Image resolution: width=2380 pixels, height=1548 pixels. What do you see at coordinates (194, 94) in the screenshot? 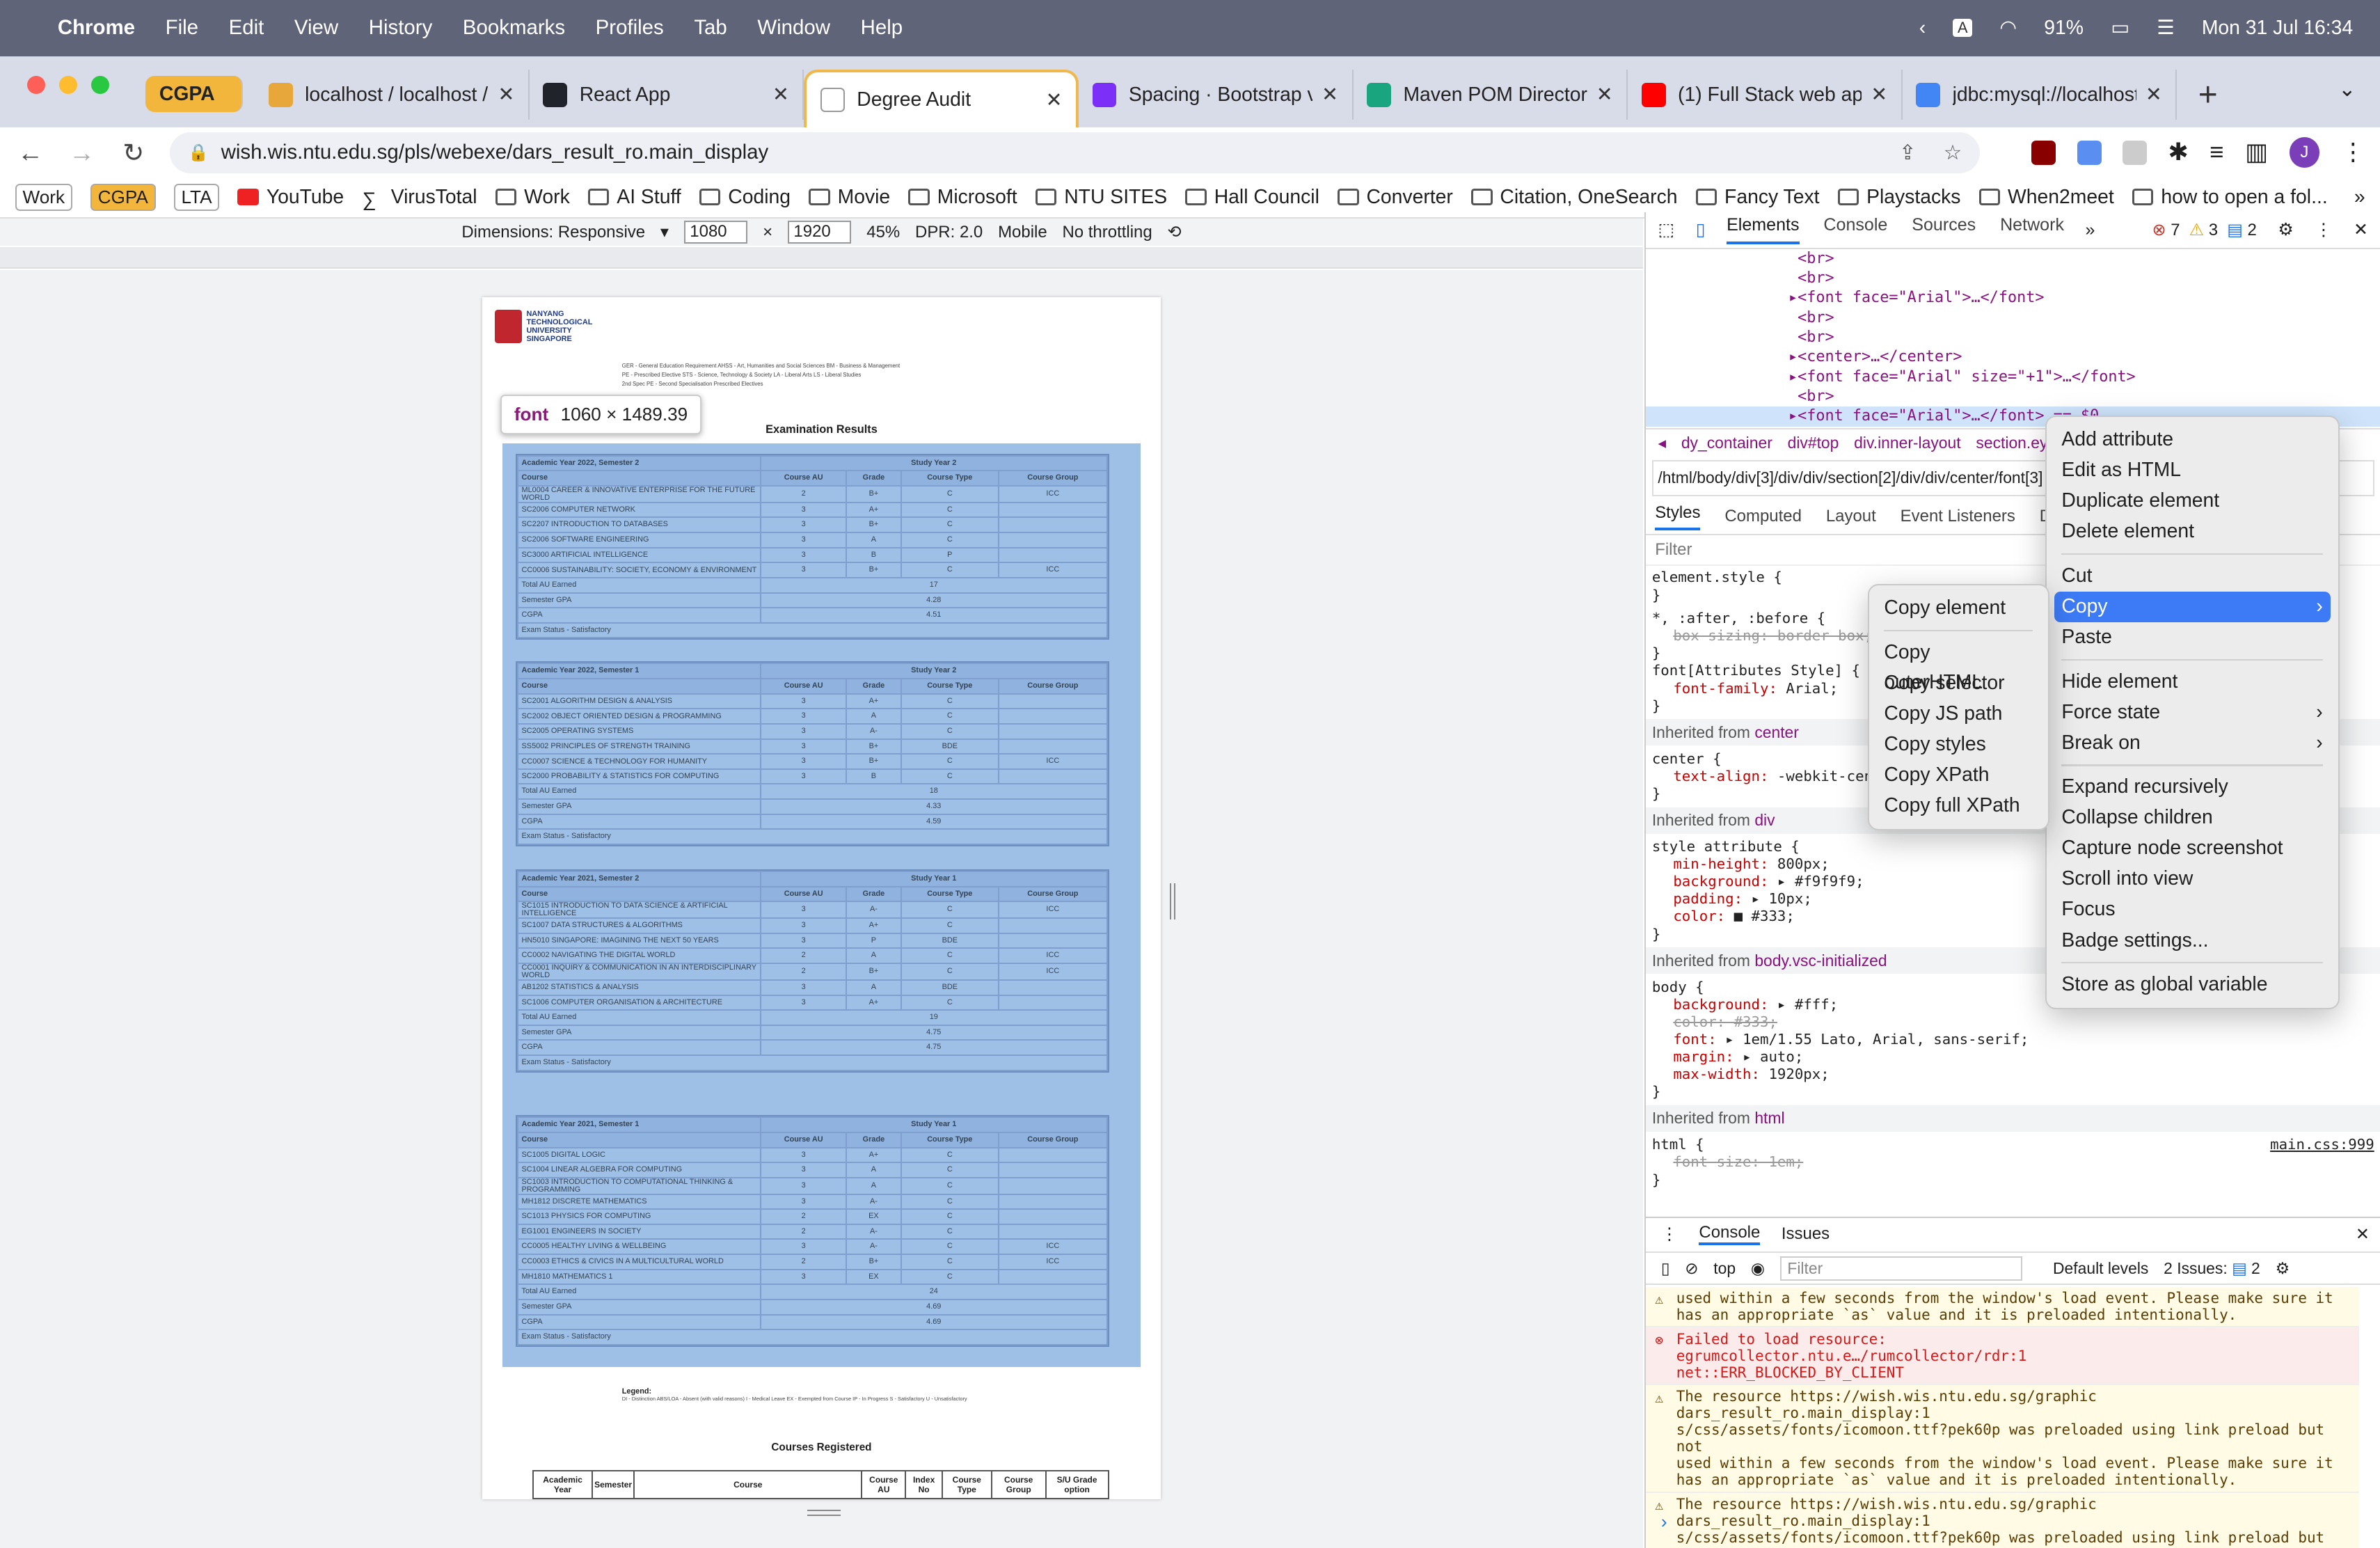
I see `browser-tab: CGPA` at bounding box center [194, 94].